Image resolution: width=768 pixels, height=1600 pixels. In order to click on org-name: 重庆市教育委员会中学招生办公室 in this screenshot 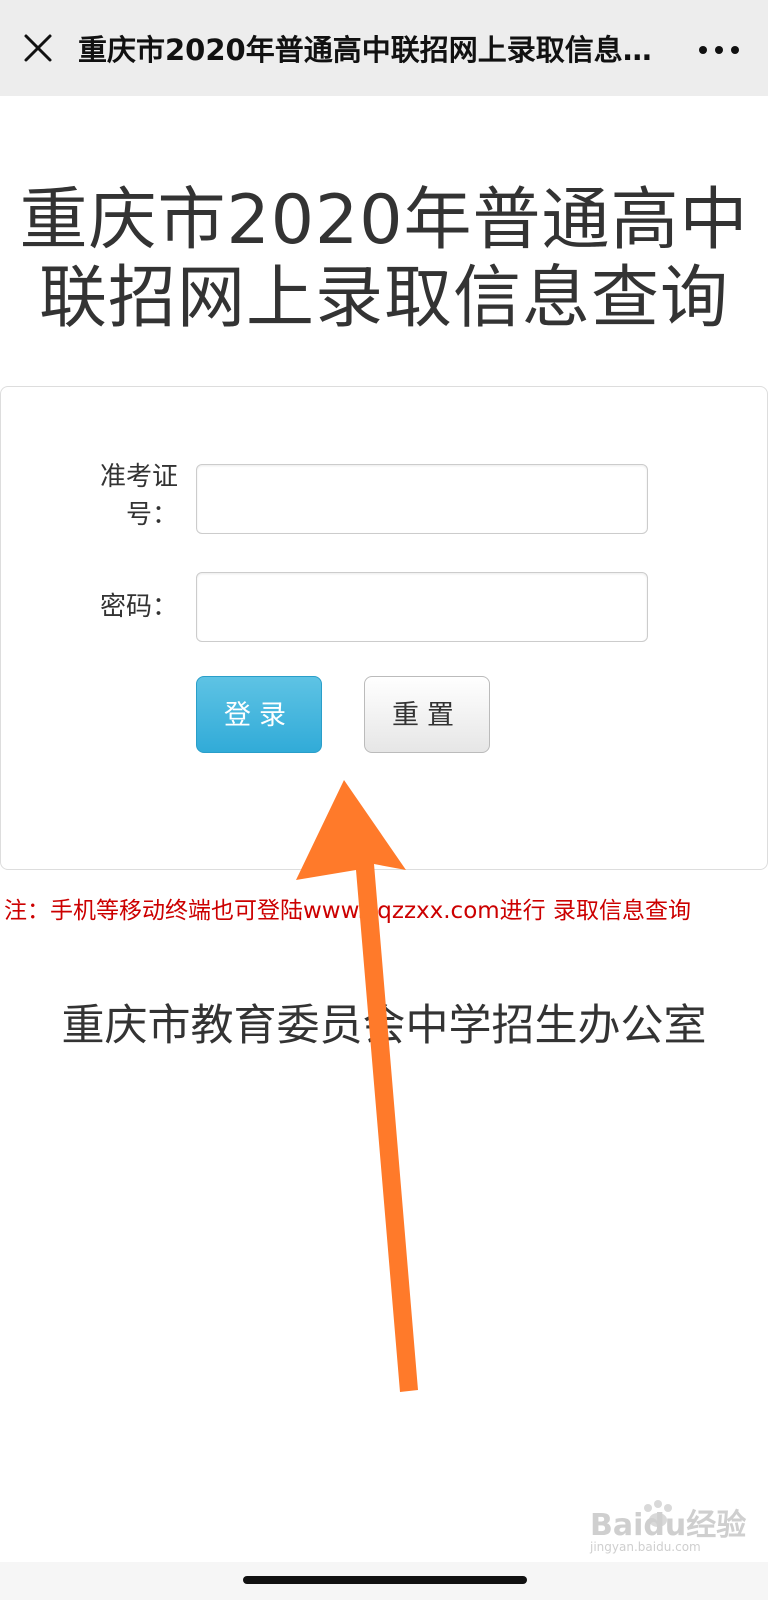, I will do `click(384, 1026)`.